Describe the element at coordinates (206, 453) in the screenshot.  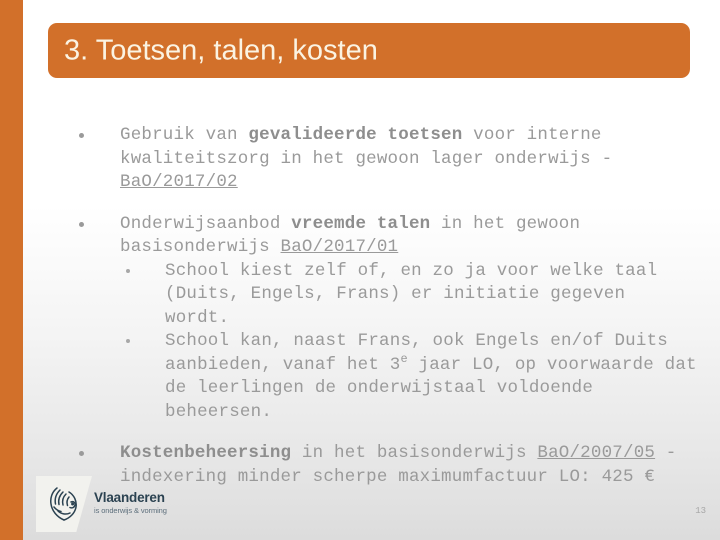
I see `text-segment: Kostenbeheersing` at that location.